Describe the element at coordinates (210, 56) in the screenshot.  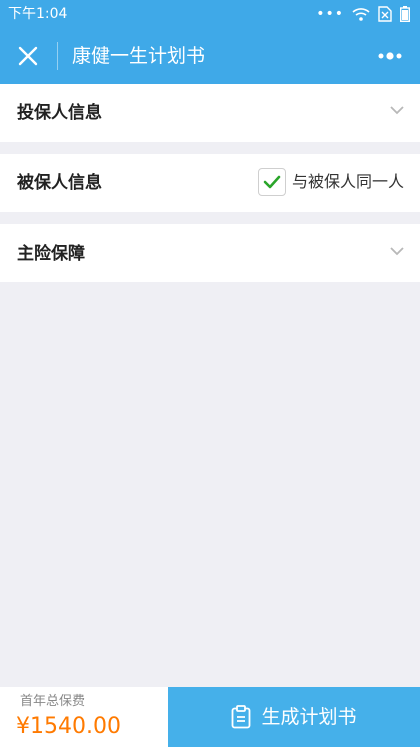
I see `nav-bar: 康健一生计划书` at that location.